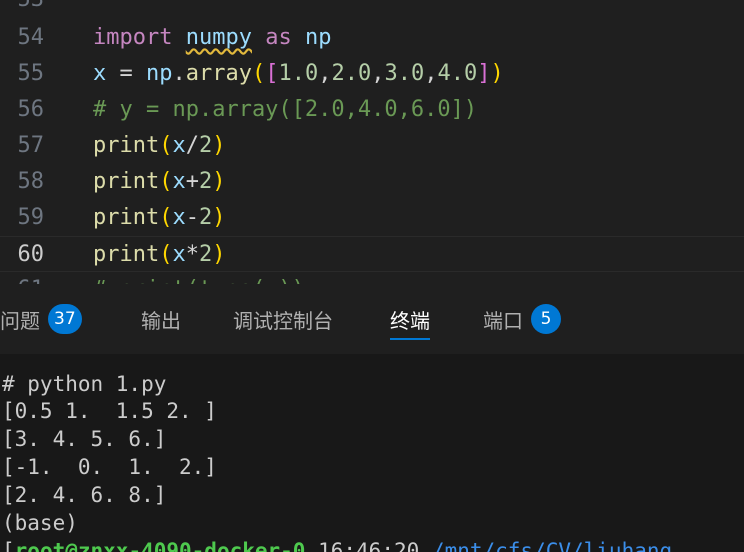  Describe the element at coordinates (109, 411) in the screenshot. I see `terminal-line: [0.5 1. 1.5 2. ]` at that location.